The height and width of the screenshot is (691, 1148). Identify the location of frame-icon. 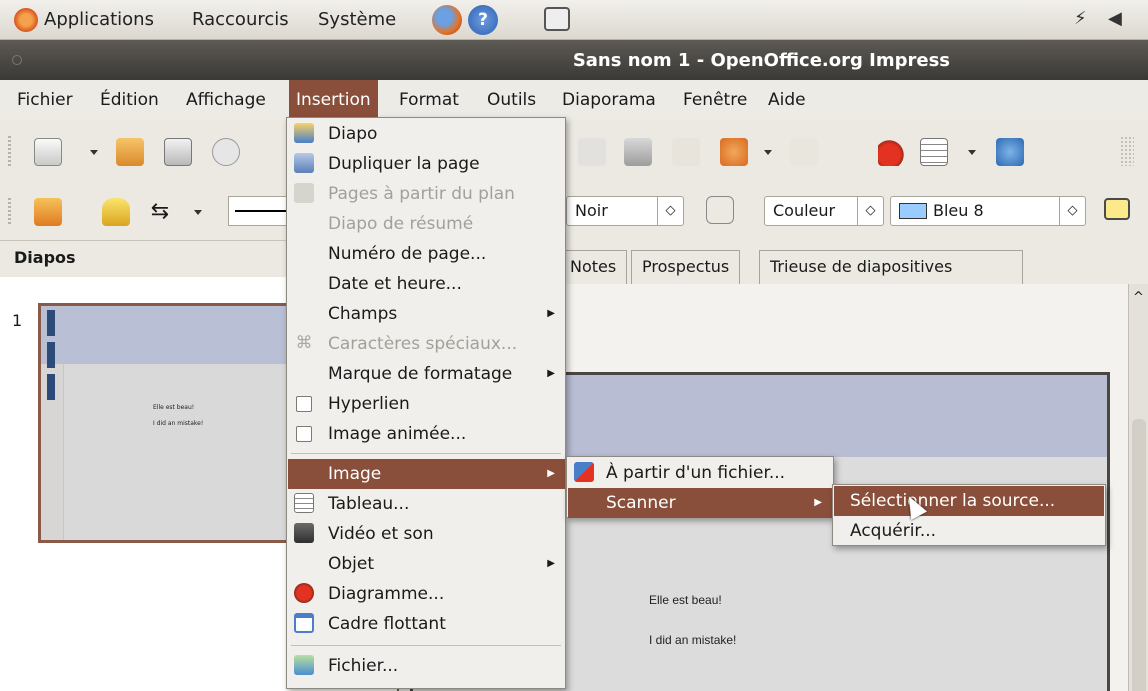
(304, 623).